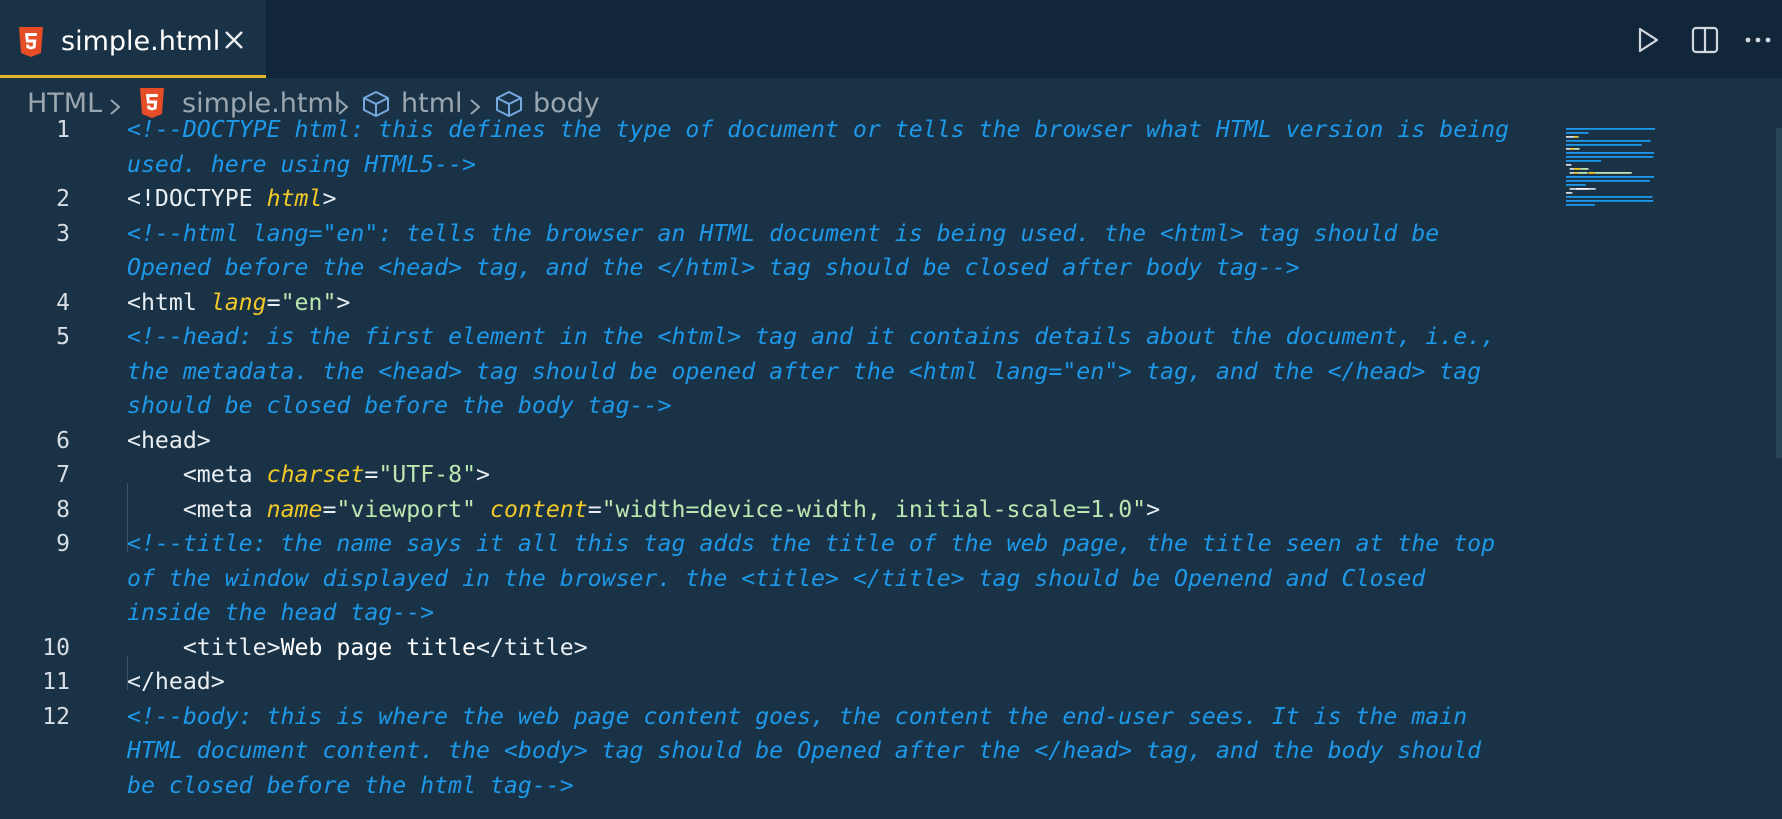  I want to click on code-line: inside the head tag-->, so click(280, 613).